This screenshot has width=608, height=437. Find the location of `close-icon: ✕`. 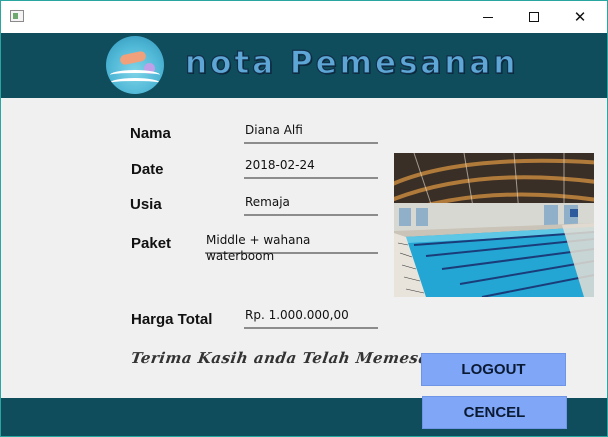

close-icon: ✕ is located at coordinates (580, 17).